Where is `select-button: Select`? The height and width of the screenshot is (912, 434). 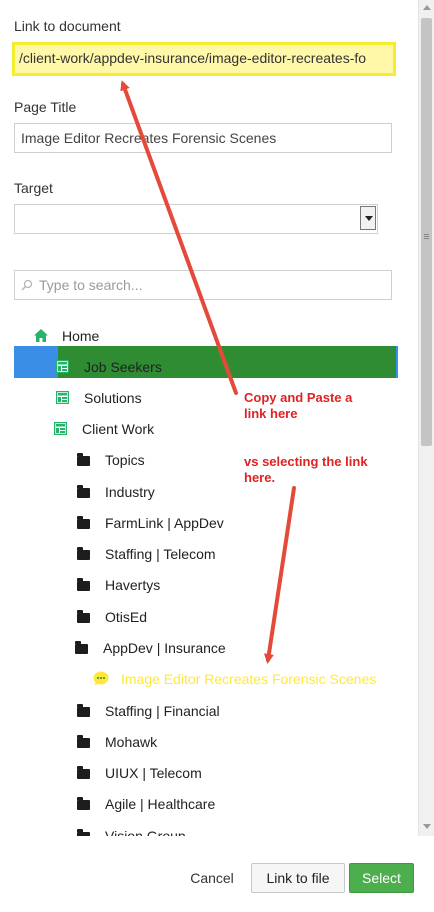
select-button: Select is located at coordinates (381, 878).